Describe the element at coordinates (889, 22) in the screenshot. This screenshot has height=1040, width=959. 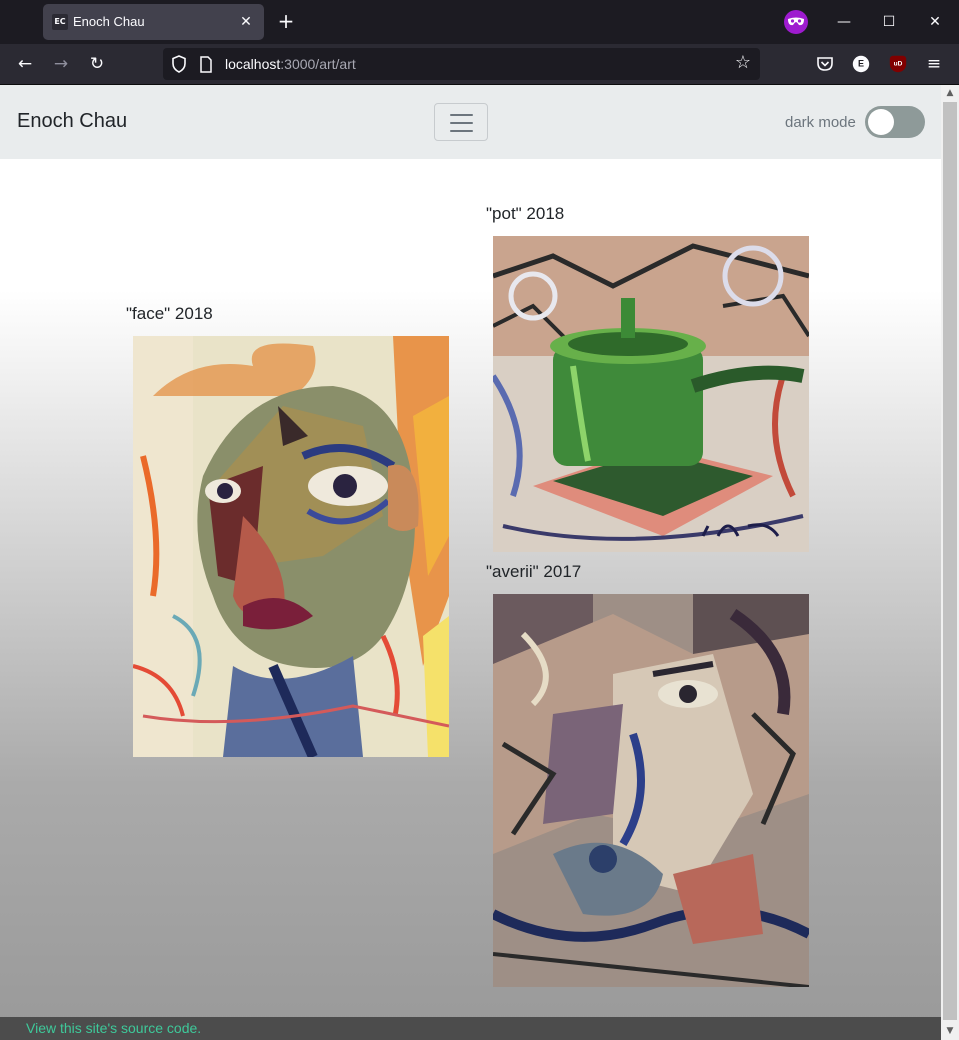
I see `maximize-icon: ☐` at that location.